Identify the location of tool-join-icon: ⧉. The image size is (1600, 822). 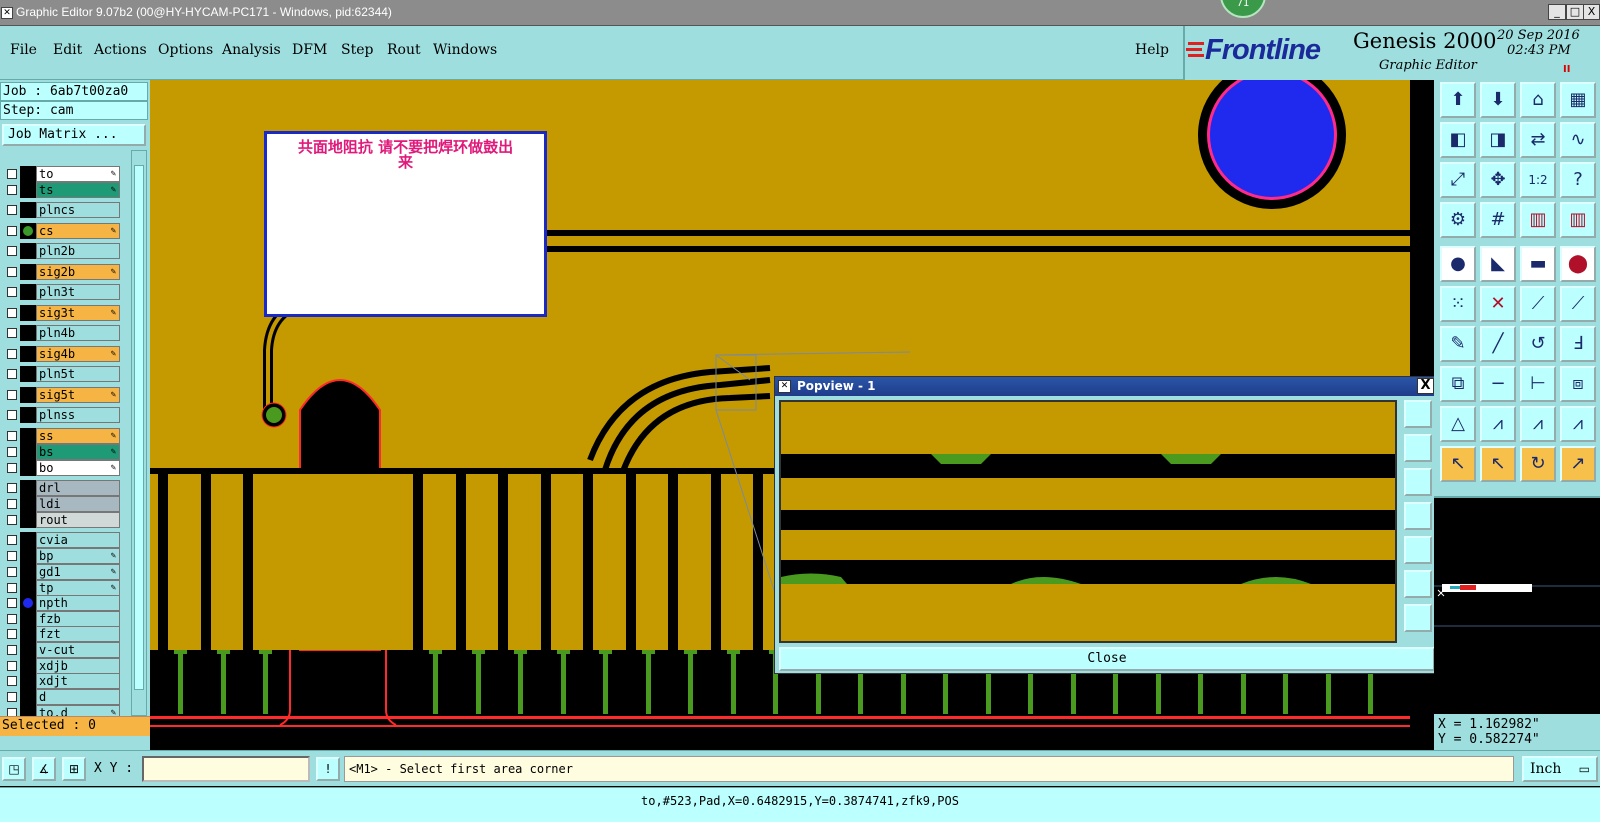
(1458, 384).